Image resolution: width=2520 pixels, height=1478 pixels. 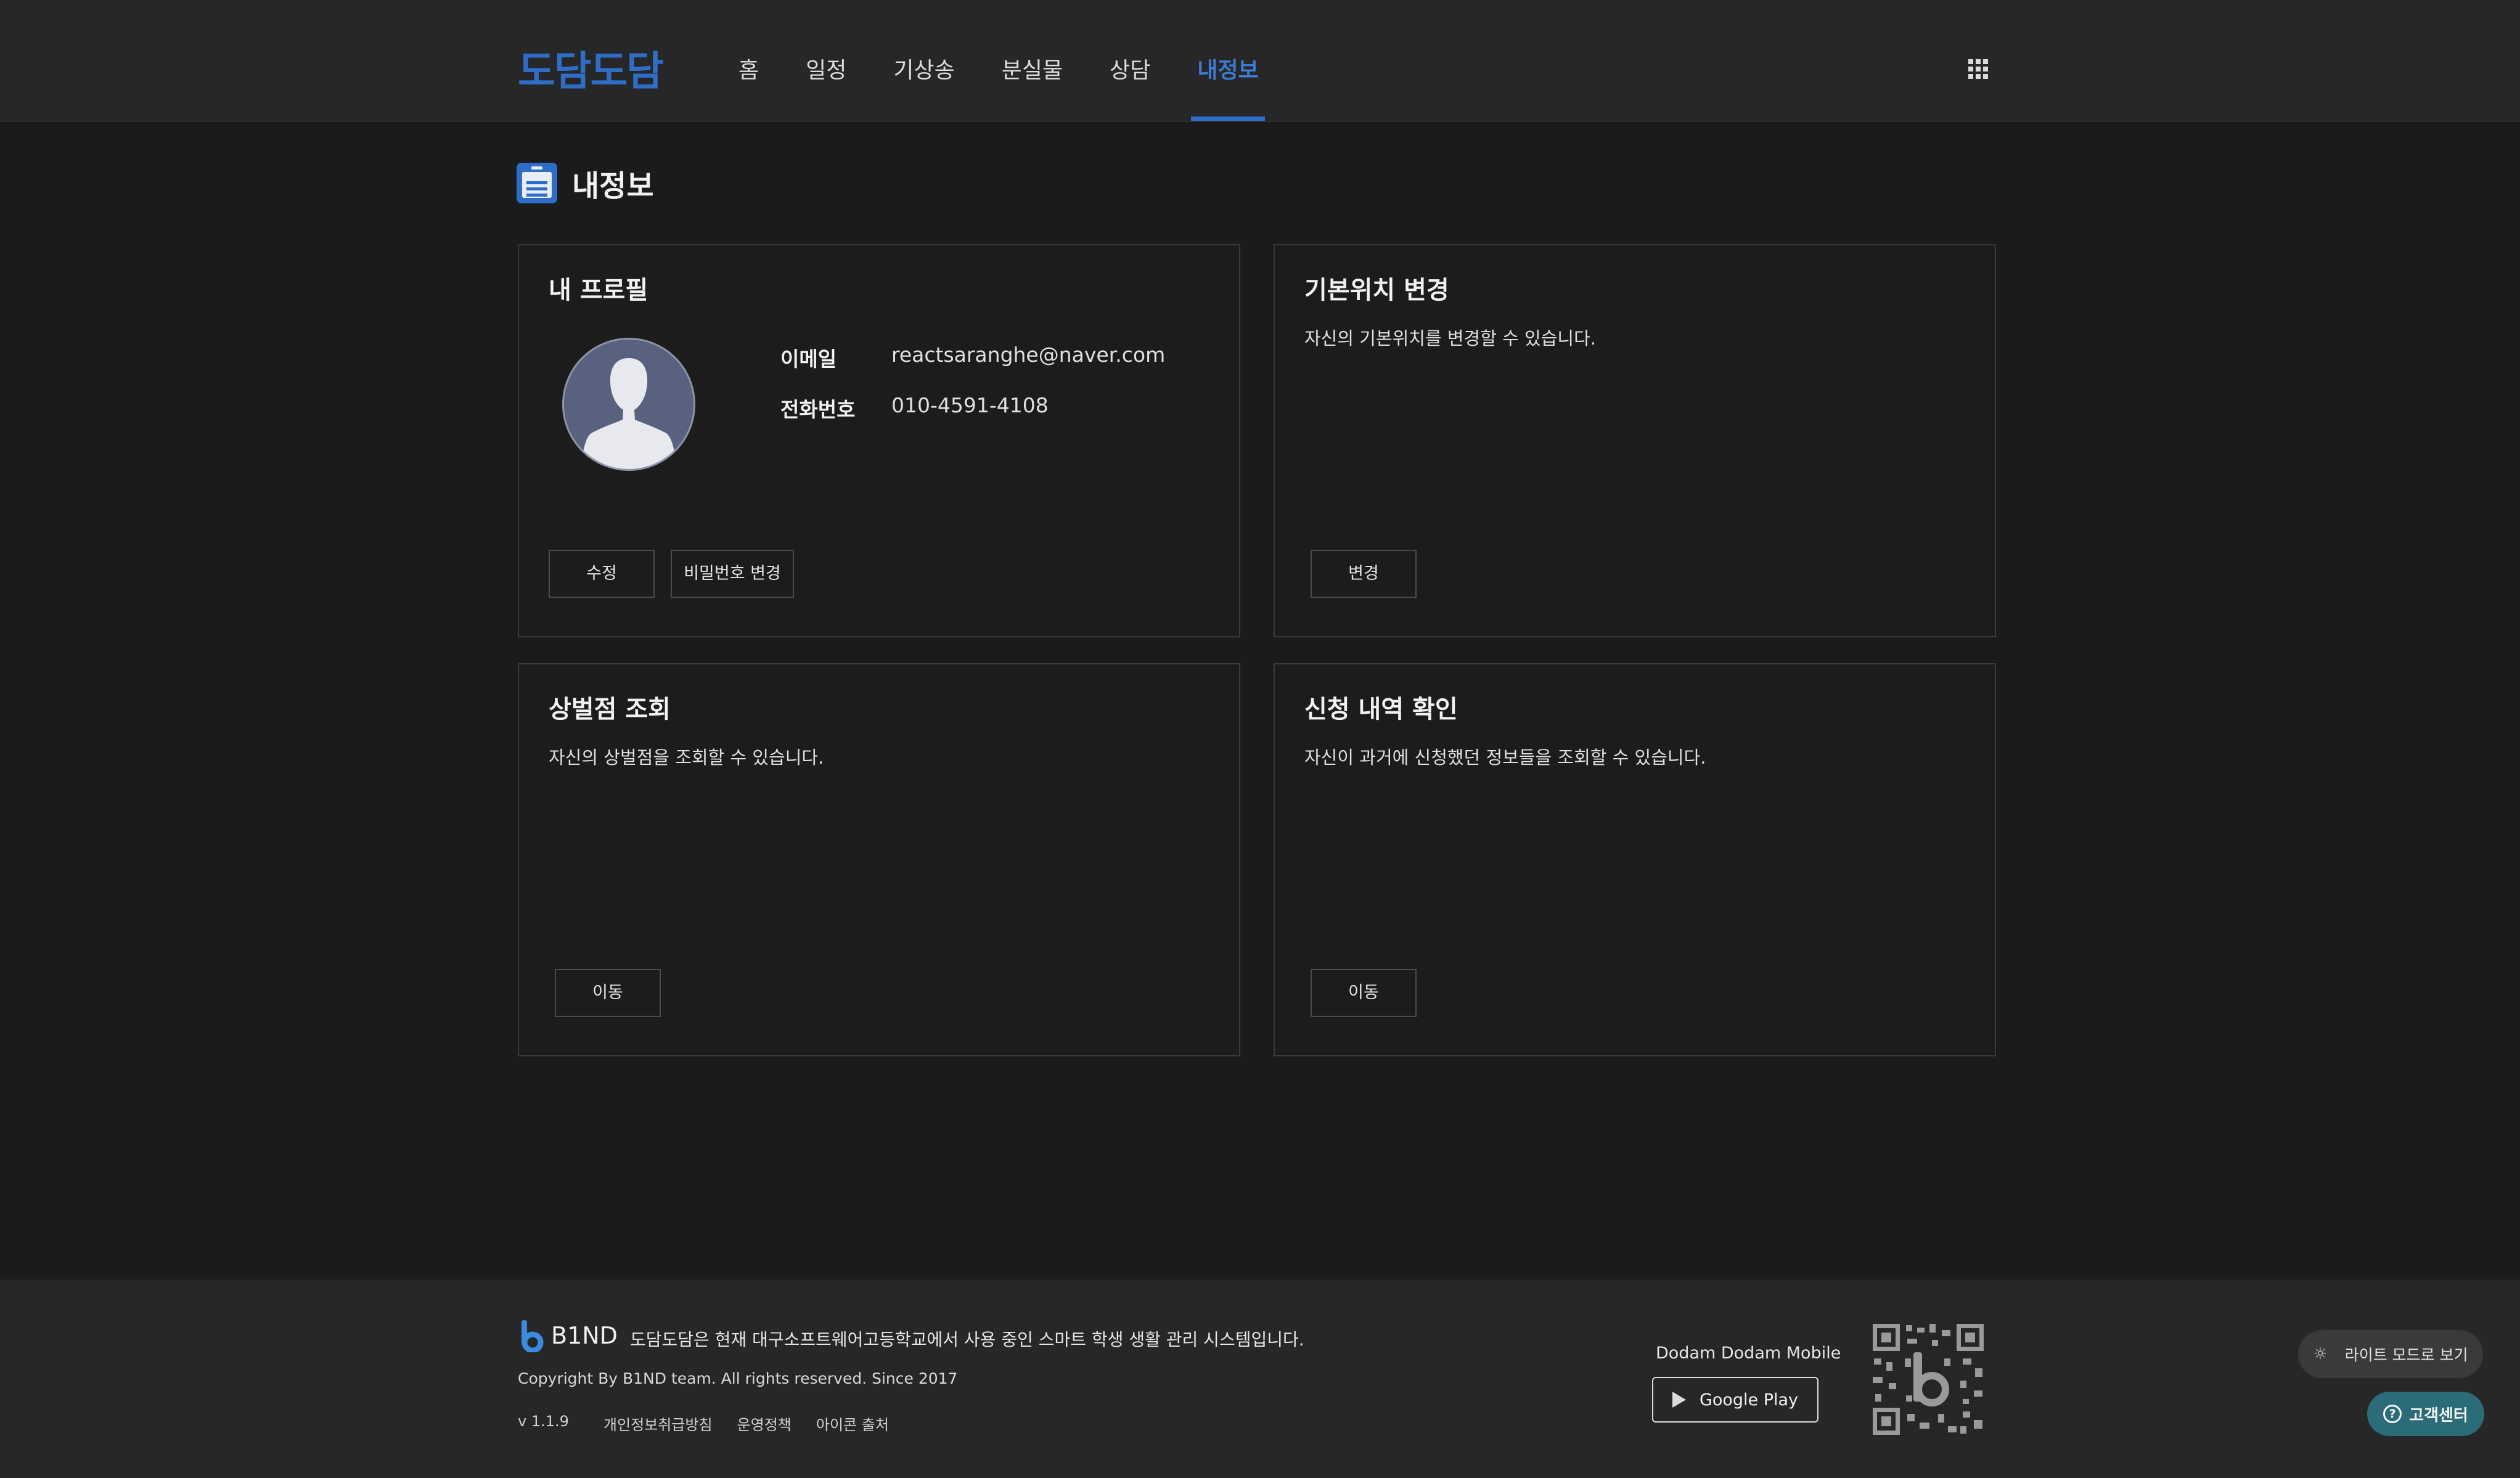 I want to click on logo: 도담도담, so click(x=591, y=67).